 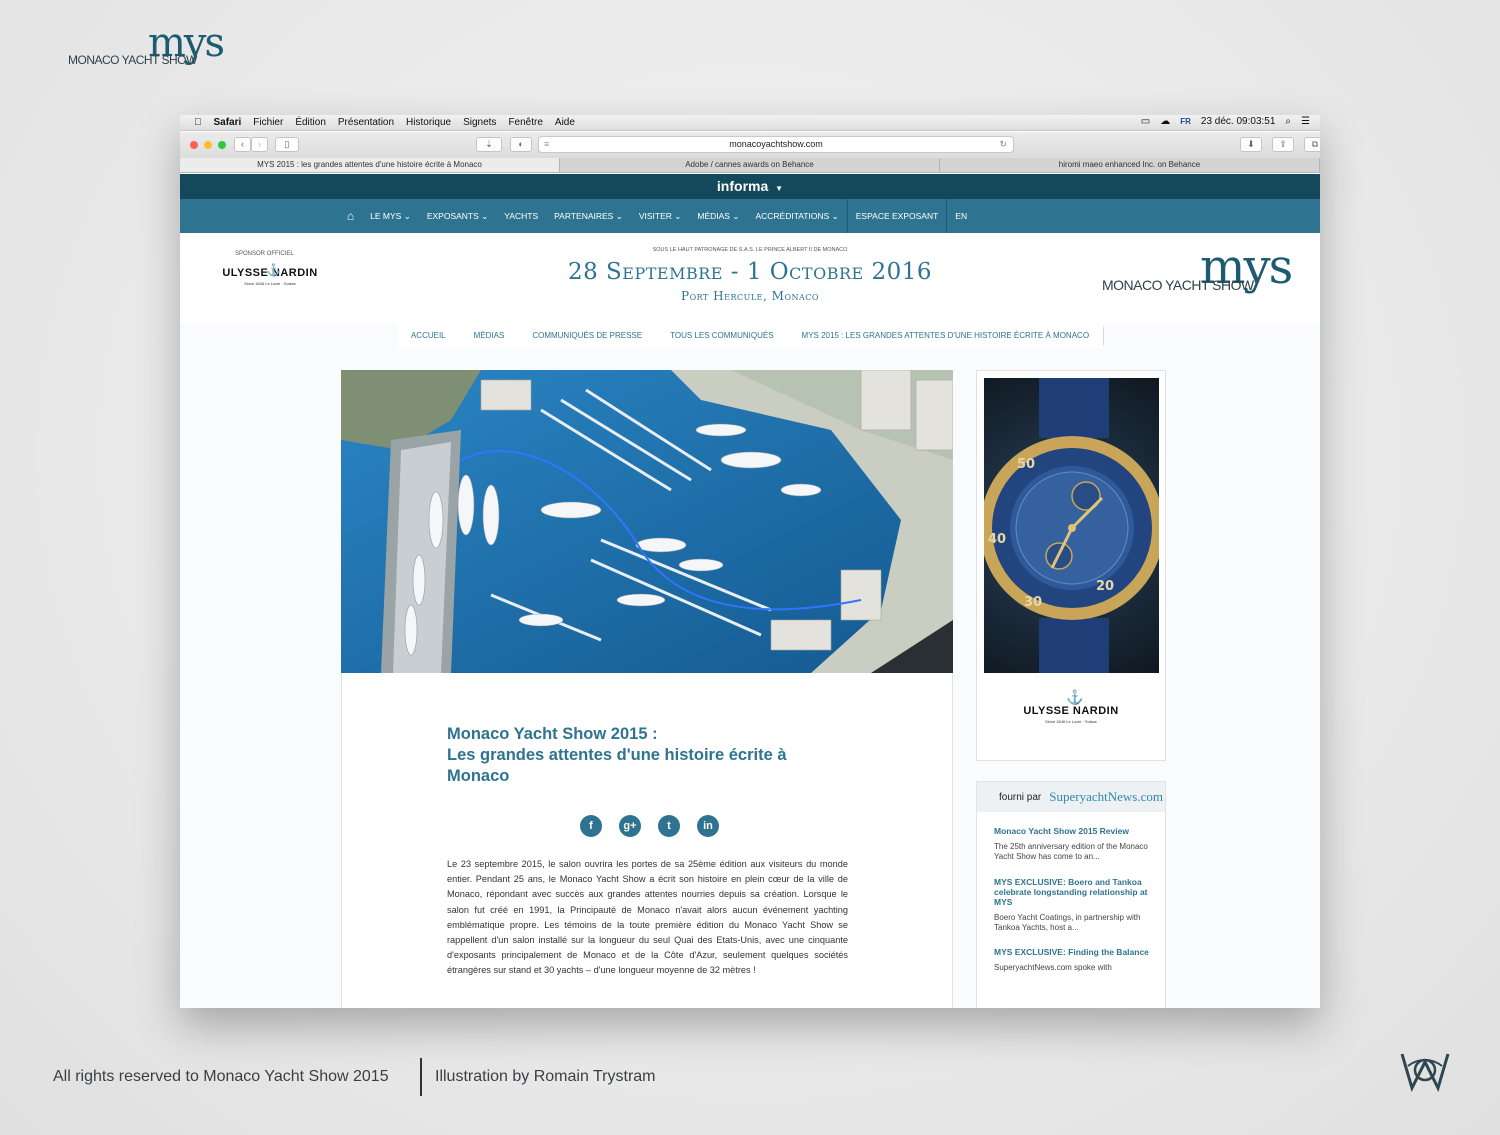 I want to click on facebook-icon: f, so click(x=591, y=826).